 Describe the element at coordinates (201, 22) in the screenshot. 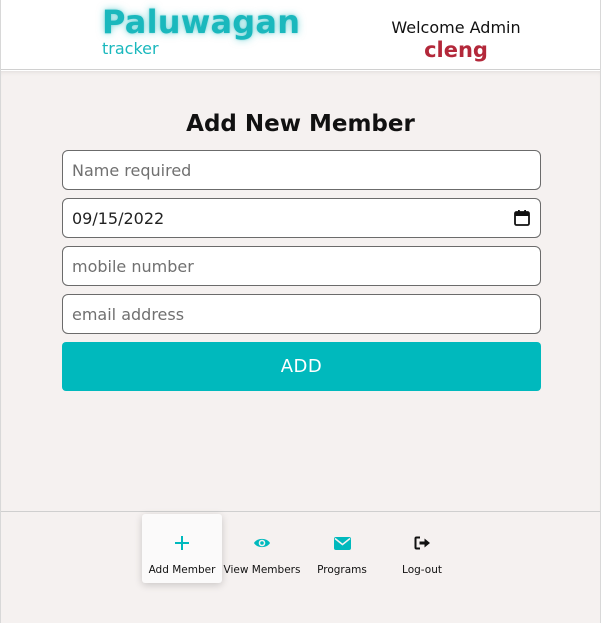

I see `brand-title: Paluwagan` at that location.